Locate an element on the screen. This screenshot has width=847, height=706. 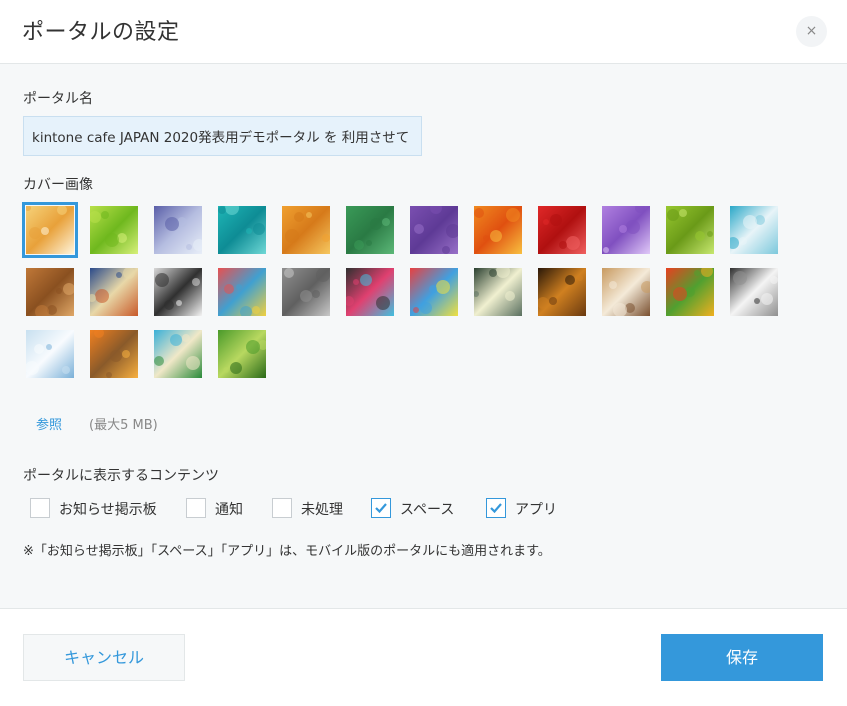
cover-thumb-palm-beach is located at coordinates (178, 354).